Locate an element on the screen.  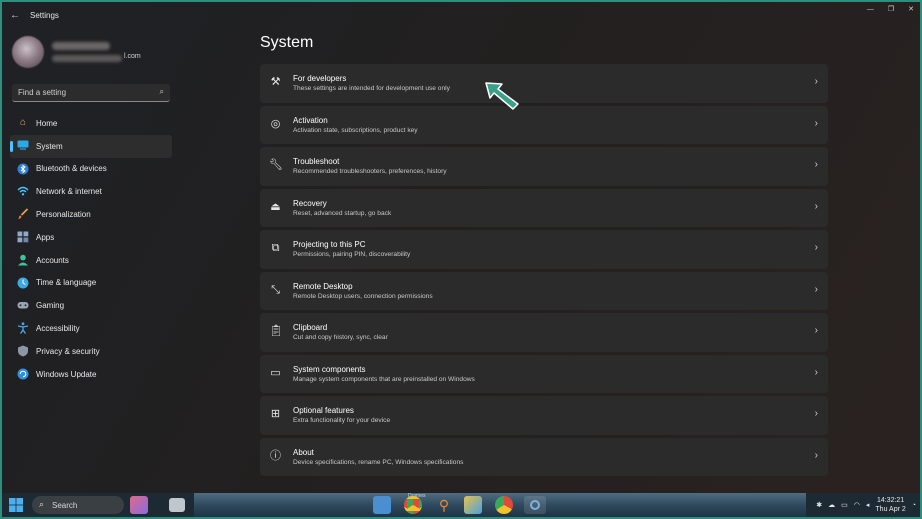
home-icon: ⌂ is located at coordinates (23, 122).